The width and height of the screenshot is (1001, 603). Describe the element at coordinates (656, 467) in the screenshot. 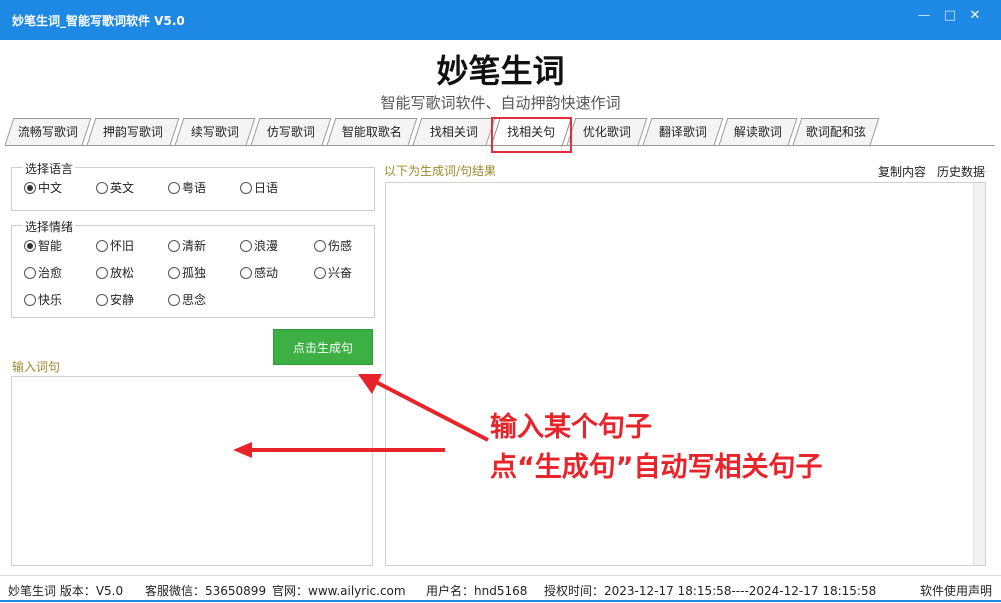

I see `annotation-line2: 点“生成句”自动写相关句子` at that location.